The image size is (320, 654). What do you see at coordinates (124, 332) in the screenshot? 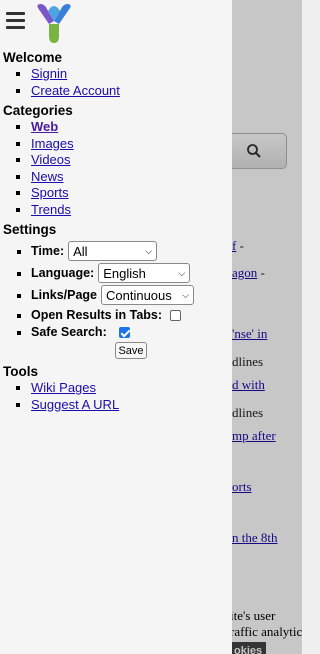
I see `safe-search-checkbox` at bounding box center [124, 332].